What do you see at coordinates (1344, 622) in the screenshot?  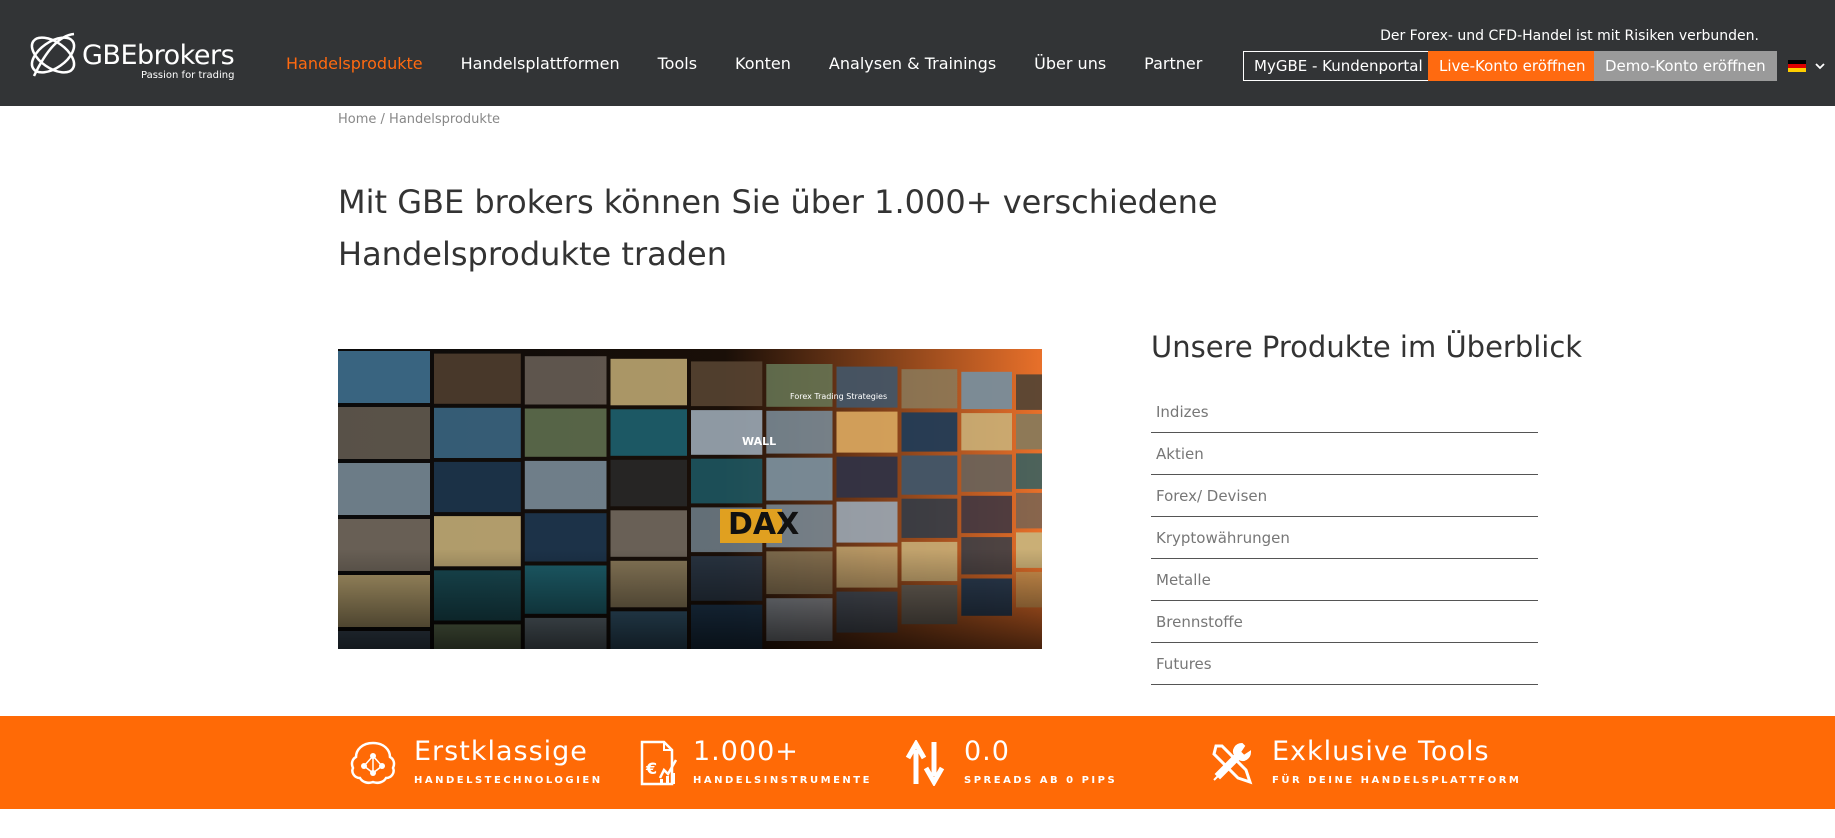 I see `product-link-brennstoffe: Brennstoffe` at bounding box center [1344, 622].